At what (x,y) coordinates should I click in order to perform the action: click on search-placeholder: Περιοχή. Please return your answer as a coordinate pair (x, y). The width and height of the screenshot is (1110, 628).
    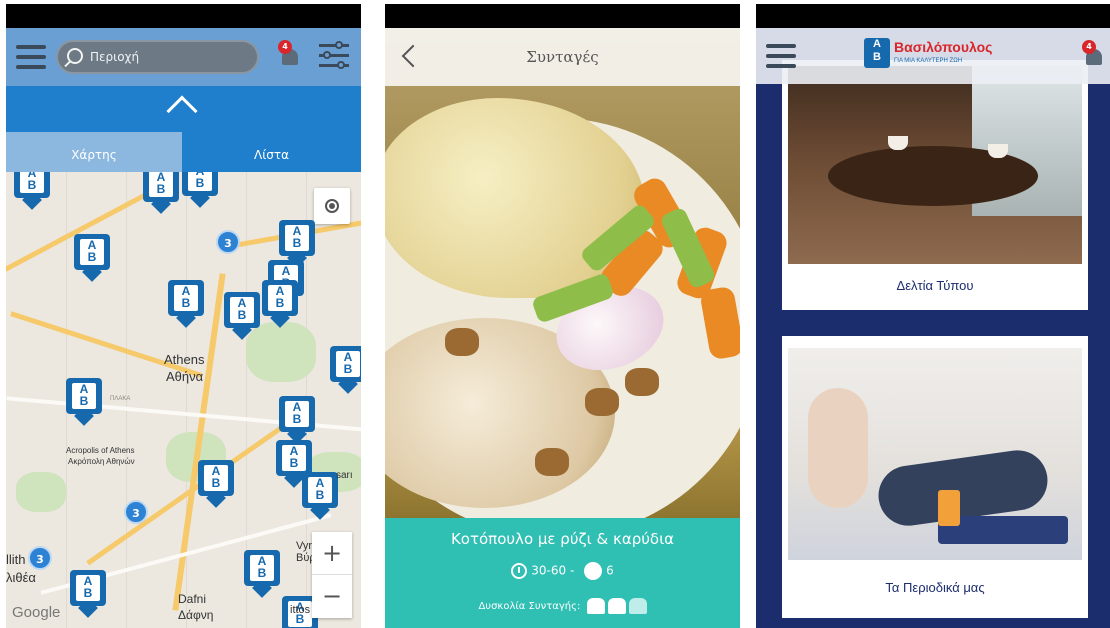
    Looking at the image, I should click on (115, 57).